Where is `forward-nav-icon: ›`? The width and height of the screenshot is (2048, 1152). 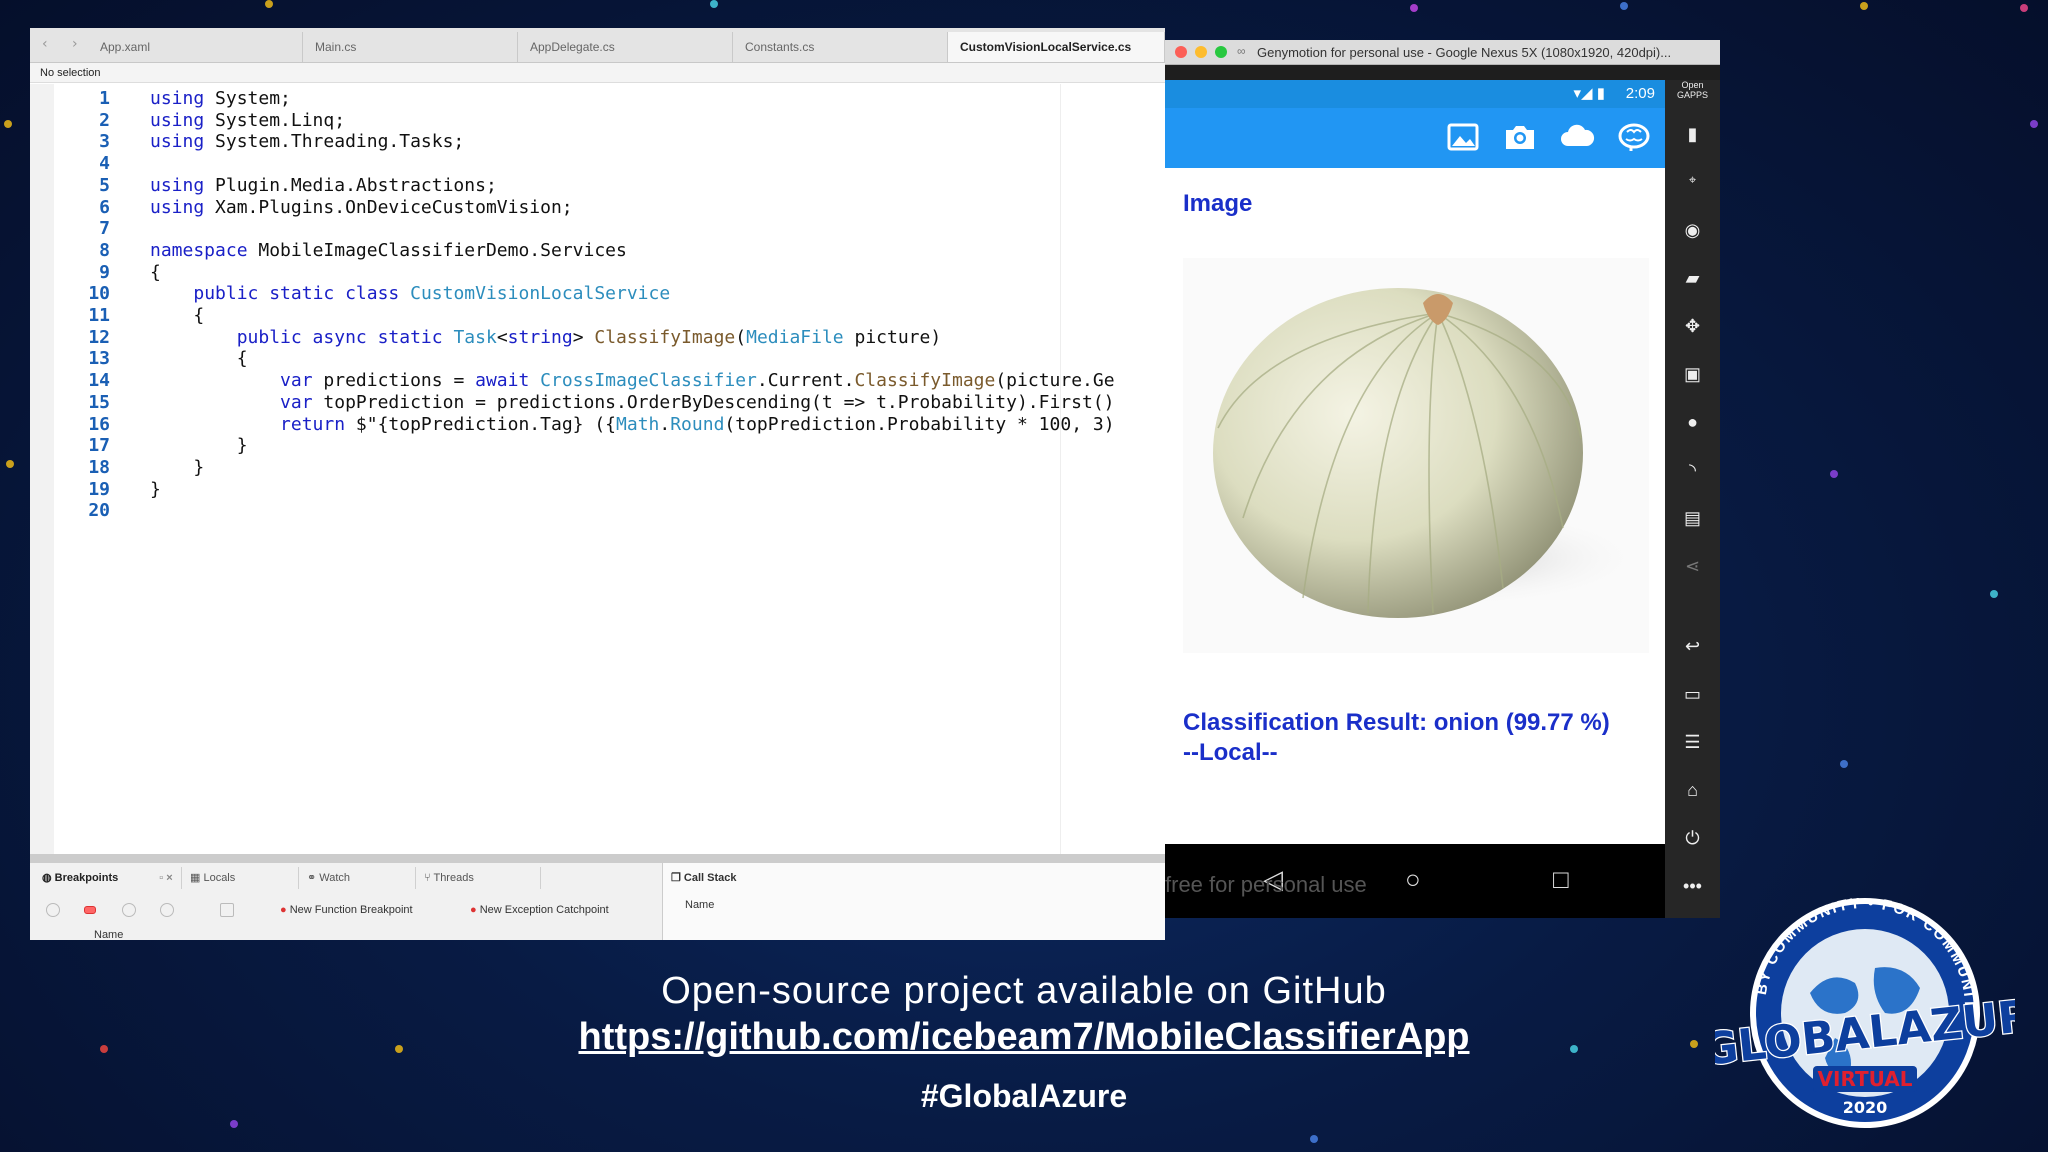 forward-nav-icon: › is located at coordinates (75, 44).